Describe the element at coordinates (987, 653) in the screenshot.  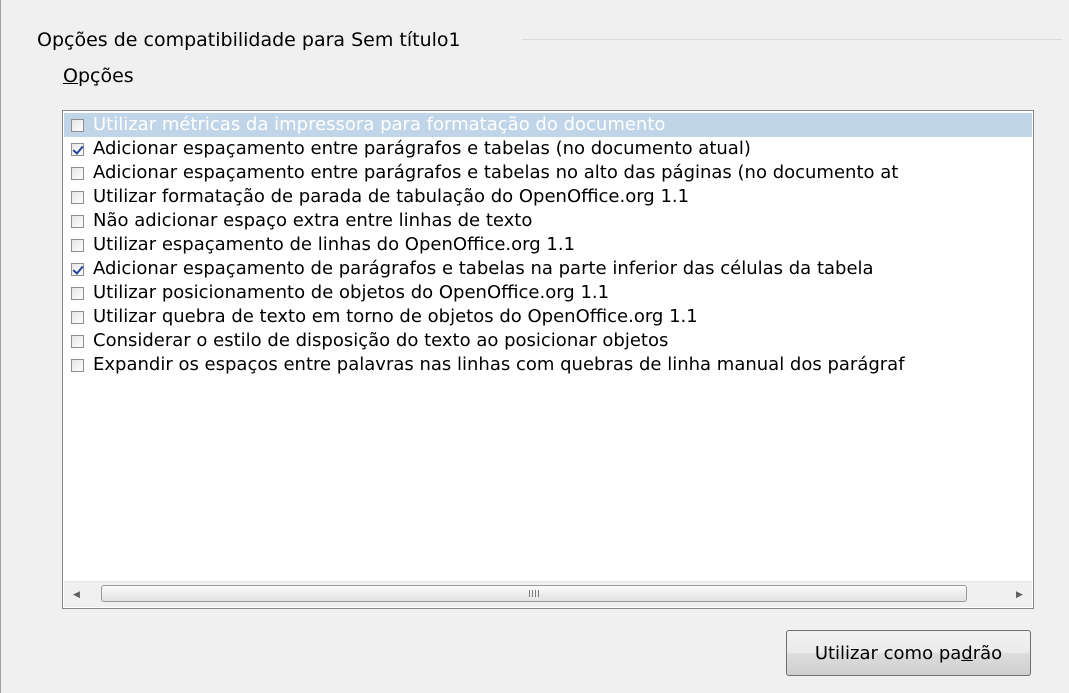
I see `button-label-post: rão` at that location.